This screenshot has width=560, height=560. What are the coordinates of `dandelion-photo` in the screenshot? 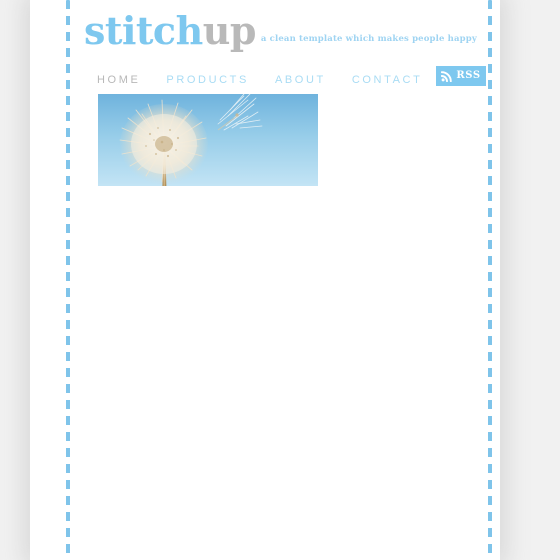 It's located at (208, 140).